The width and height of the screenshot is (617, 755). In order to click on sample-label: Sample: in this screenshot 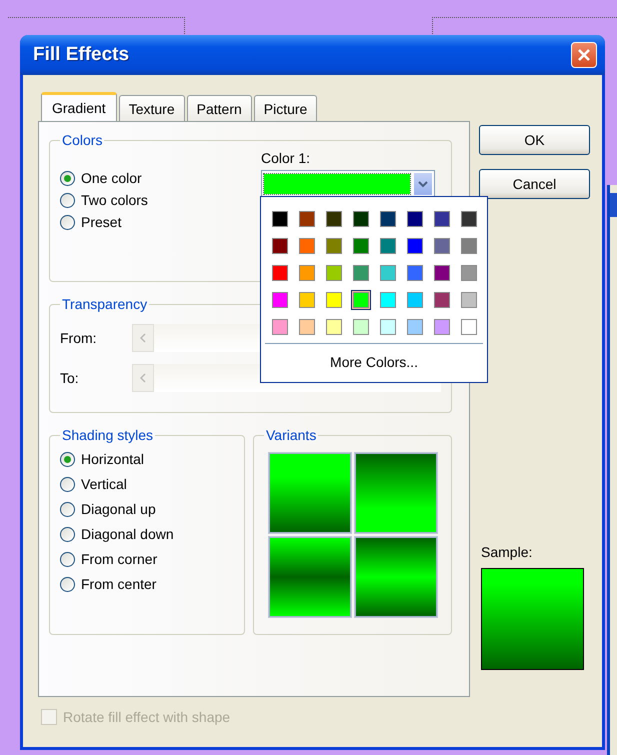, I will do `click(507, 552)`.